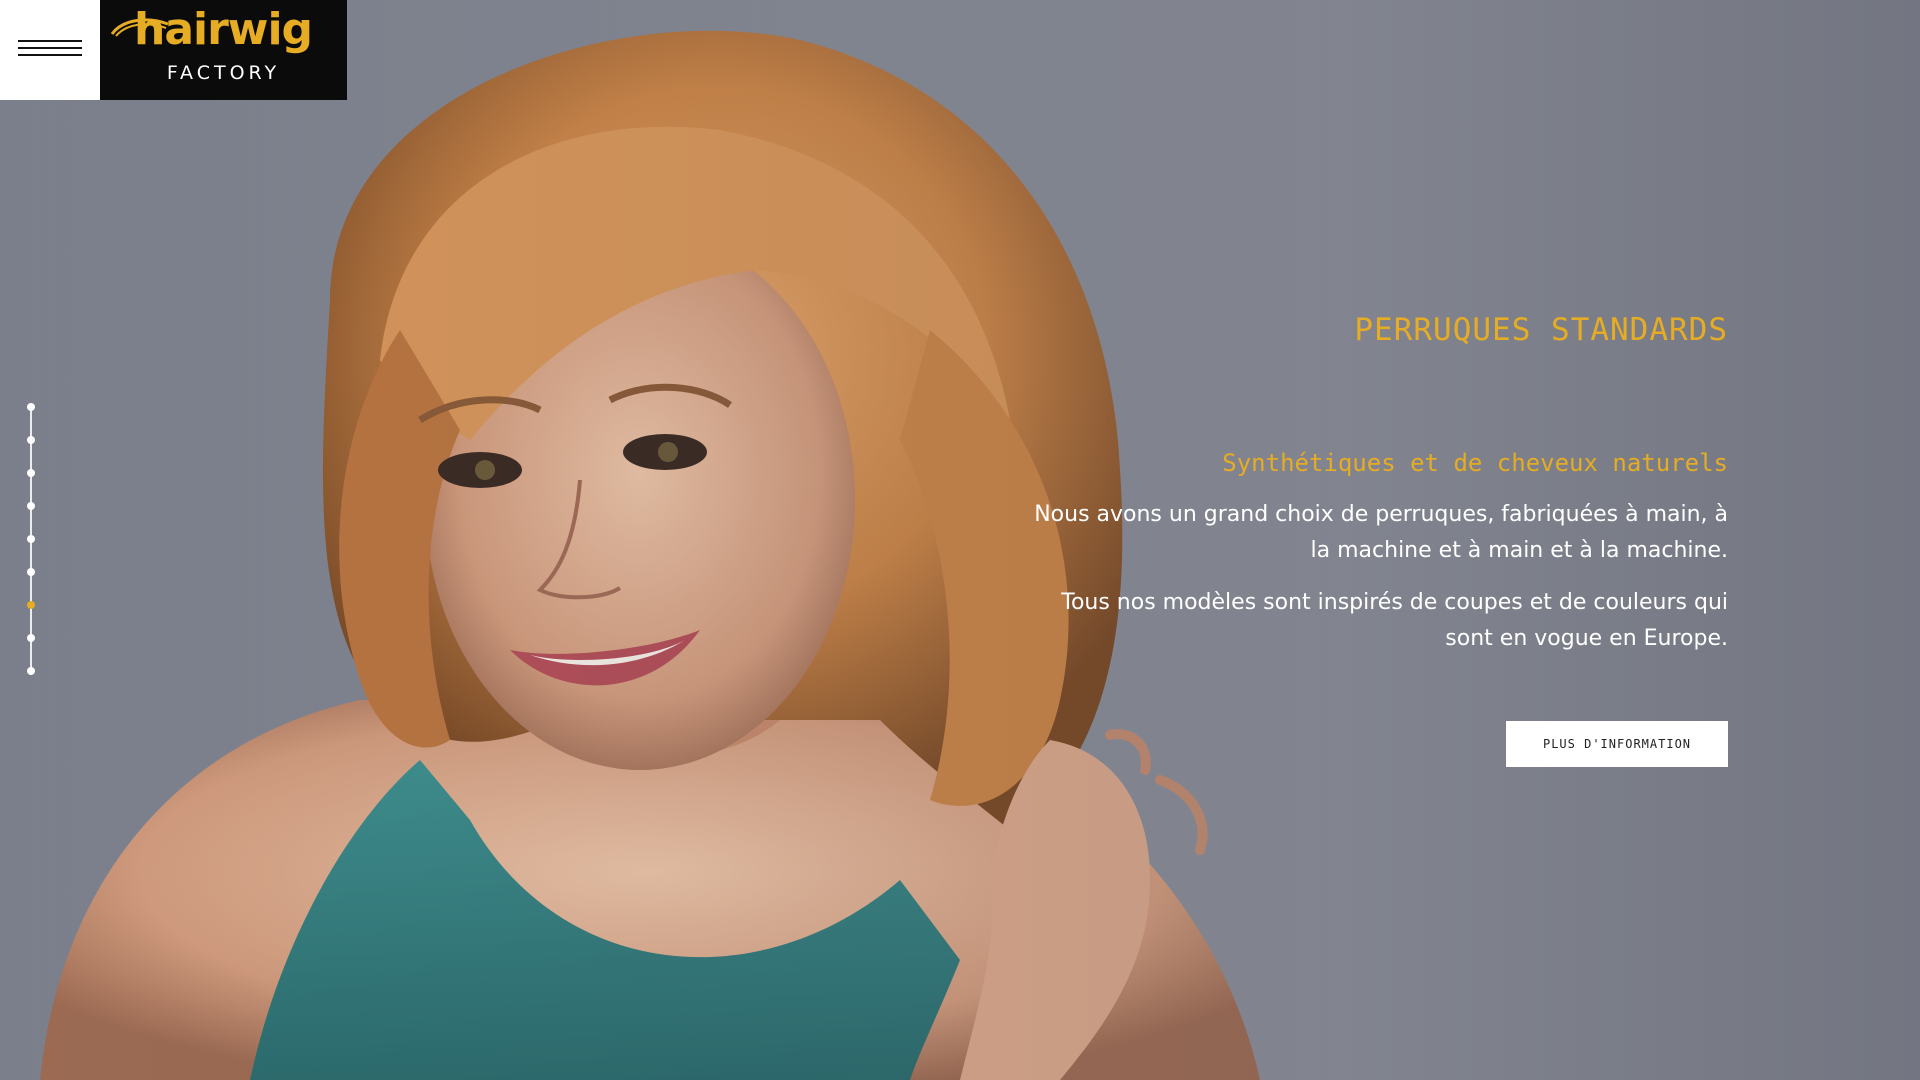 The height and width of the screenshot is (1080, 1920). I want to click on menu-button, so click(50, 50).